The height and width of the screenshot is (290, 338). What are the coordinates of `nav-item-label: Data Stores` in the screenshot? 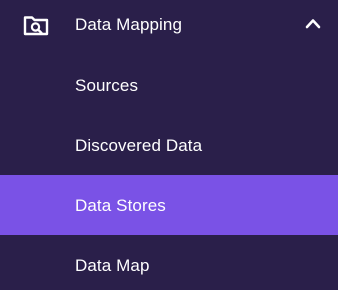 It's located at (120, 205).